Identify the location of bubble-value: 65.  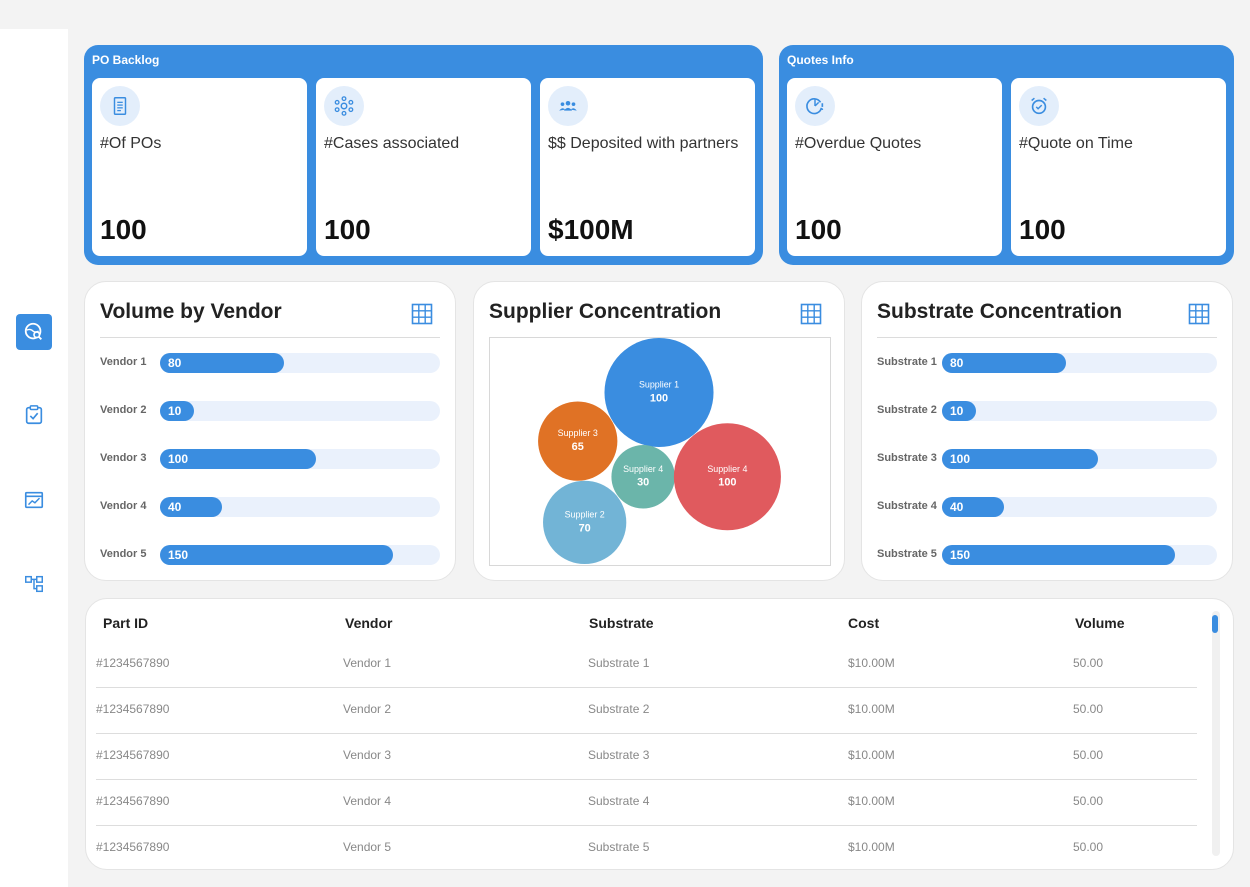
(578, 447).